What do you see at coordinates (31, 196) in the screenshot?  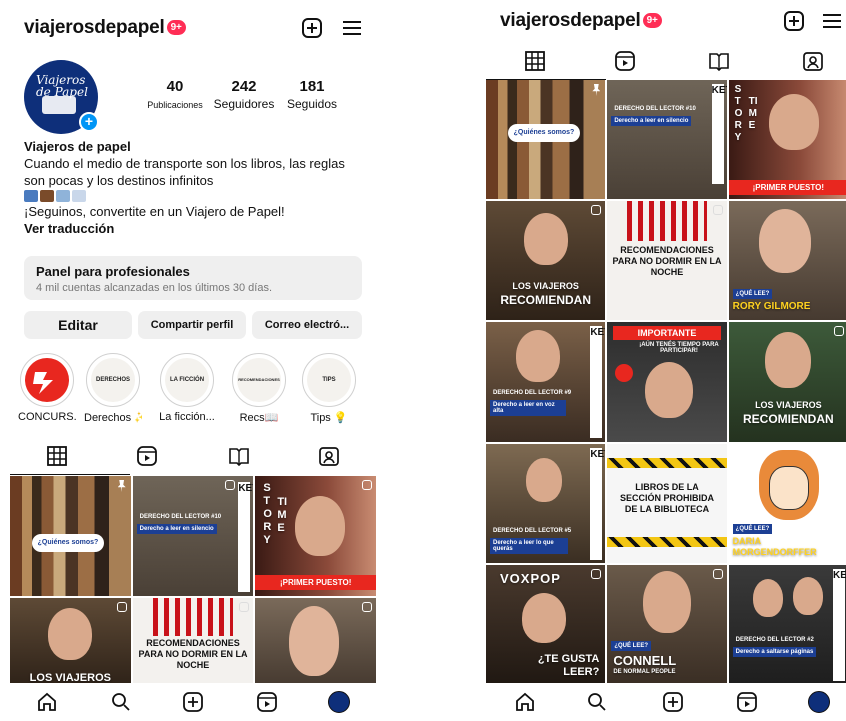 I see `map-emoji-icon` at bounding box center [31, 196].